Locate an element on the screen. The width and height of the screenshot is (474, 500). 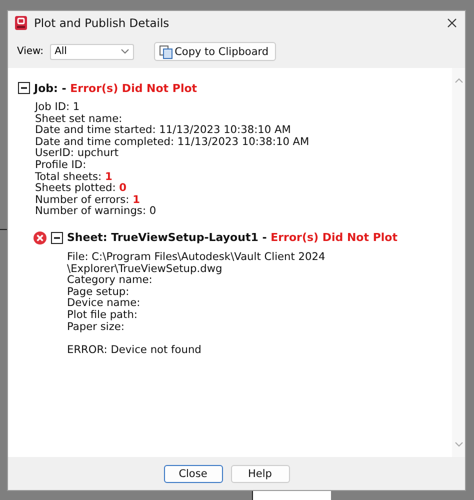
error-message: ERROR: Device not found is located at coordinates (134, 350).